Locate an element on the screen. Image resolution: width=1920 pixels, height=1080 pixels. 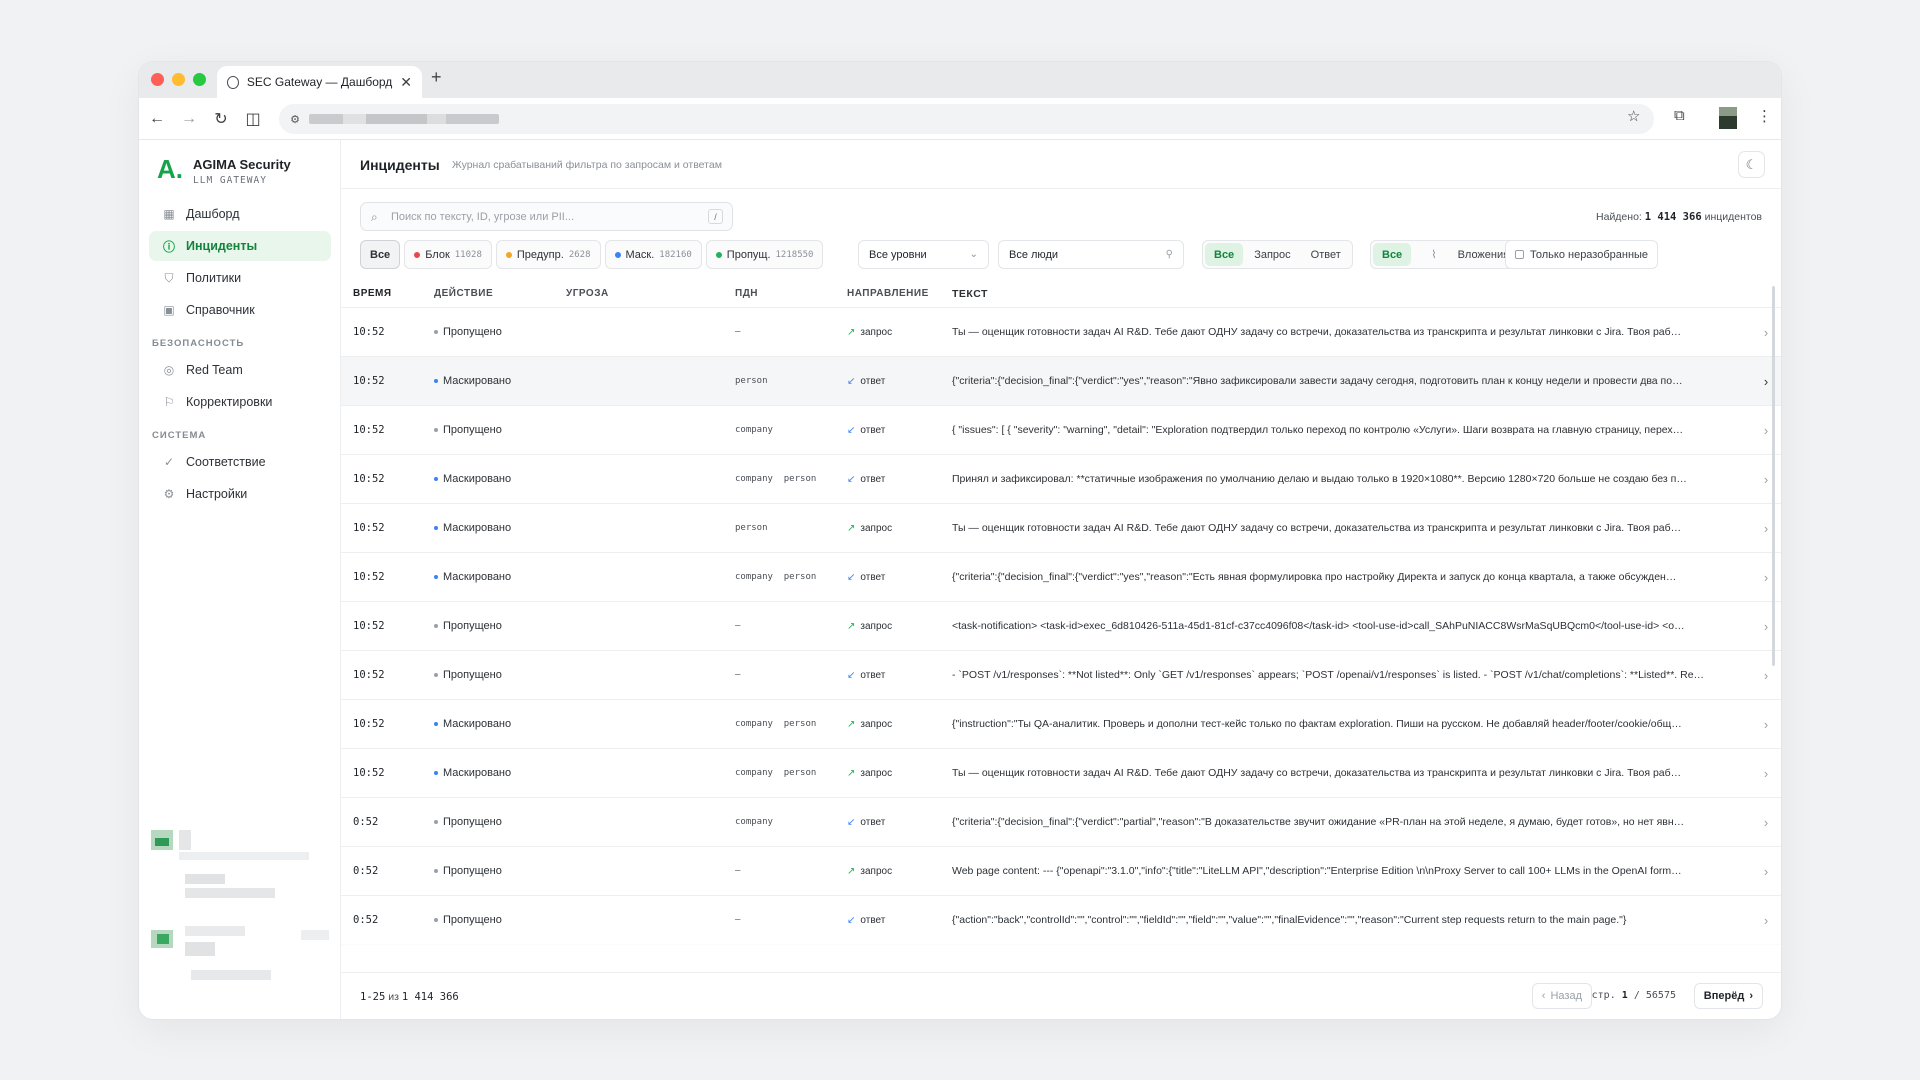
arrow-down-left-icon: ↙ is located at coordinates (851, 822).